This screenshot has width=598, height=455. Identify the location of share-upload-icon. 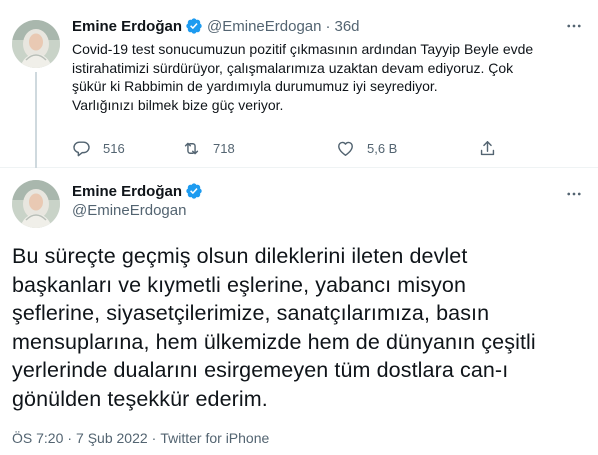
(487, 147).